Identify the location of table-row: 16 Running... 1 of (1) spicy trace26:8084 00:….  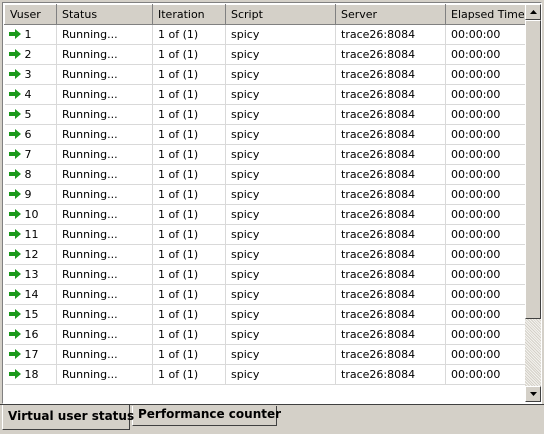
(264, 334).